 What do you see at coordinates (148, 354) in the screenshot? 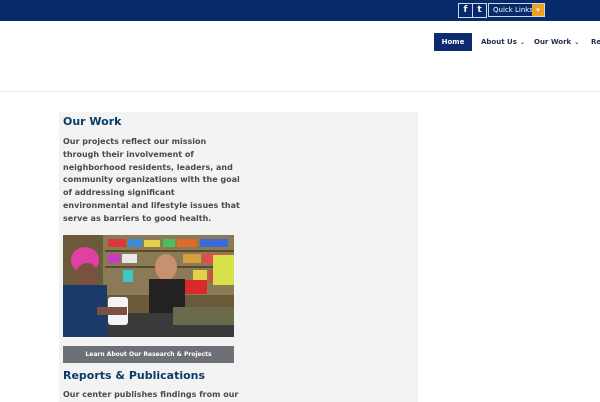
I see `learn-research-button: Learn About Our Research & Projects` at bounding box center [148, 354].